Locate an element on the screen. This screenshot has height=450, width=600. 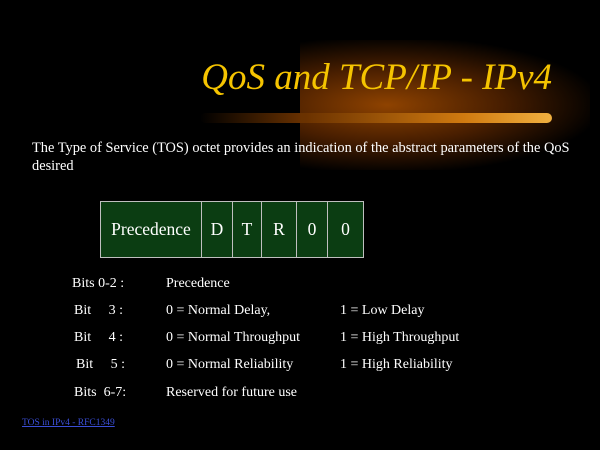
bit-meaning-0: Reserved for future use is located at coordinates (232, 392).